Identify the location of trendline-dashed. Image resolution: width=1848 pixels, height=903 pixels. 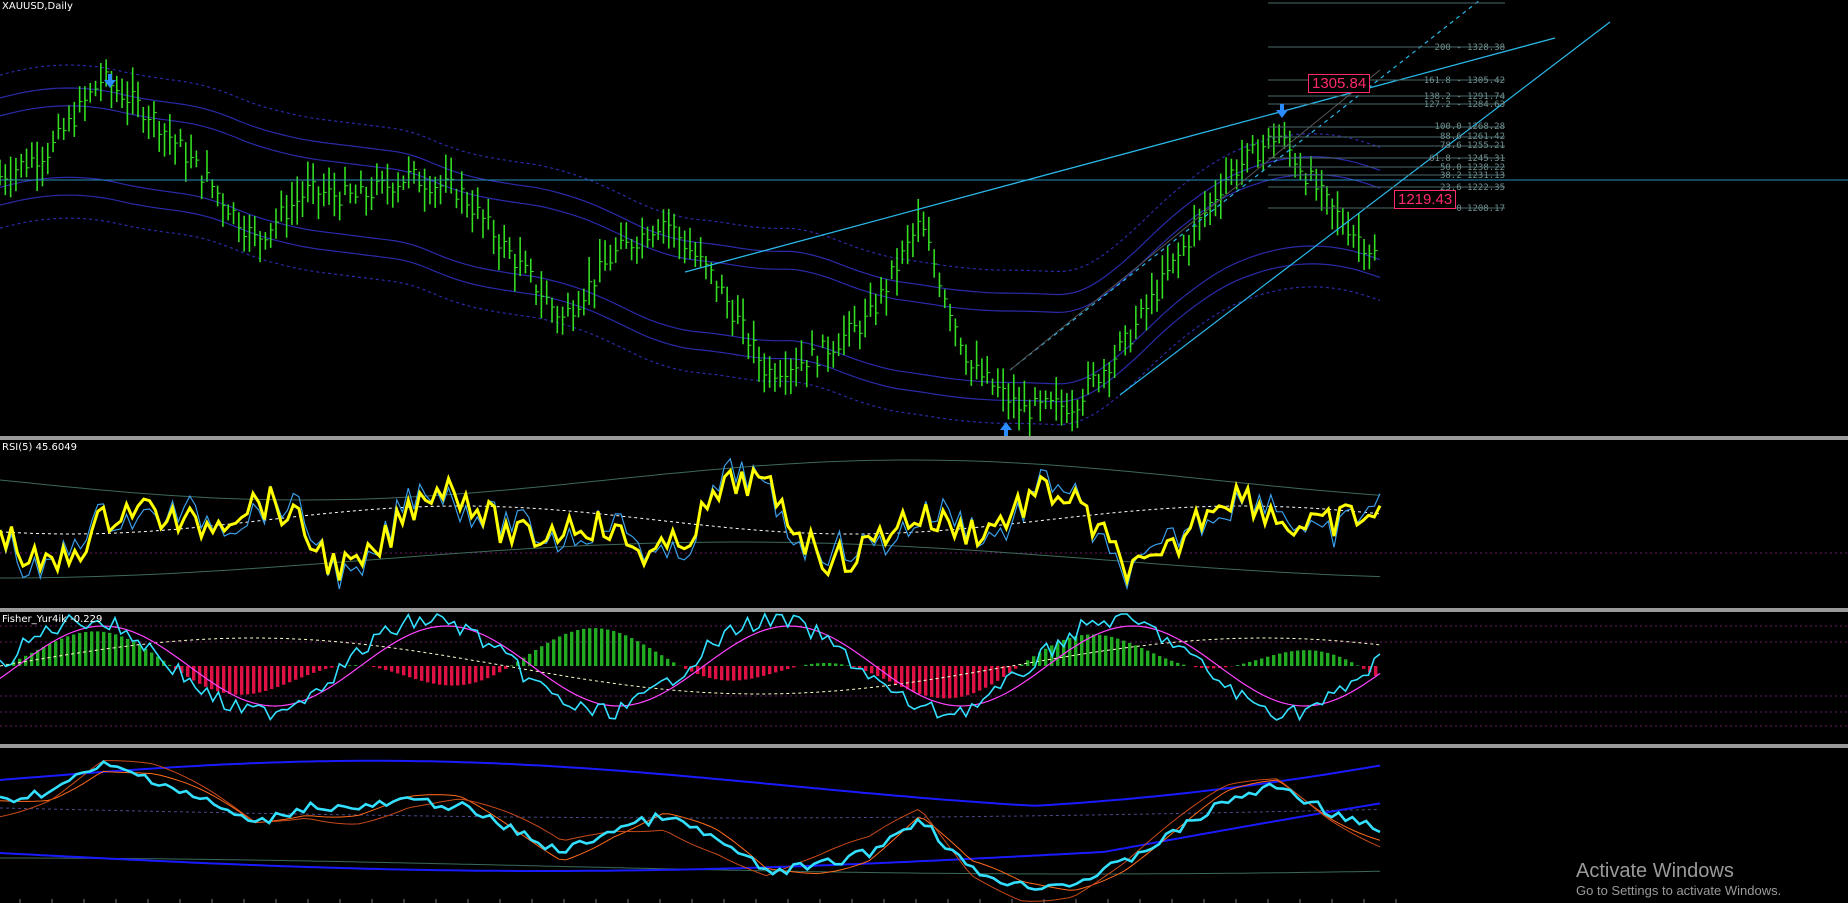
(1245, 185).